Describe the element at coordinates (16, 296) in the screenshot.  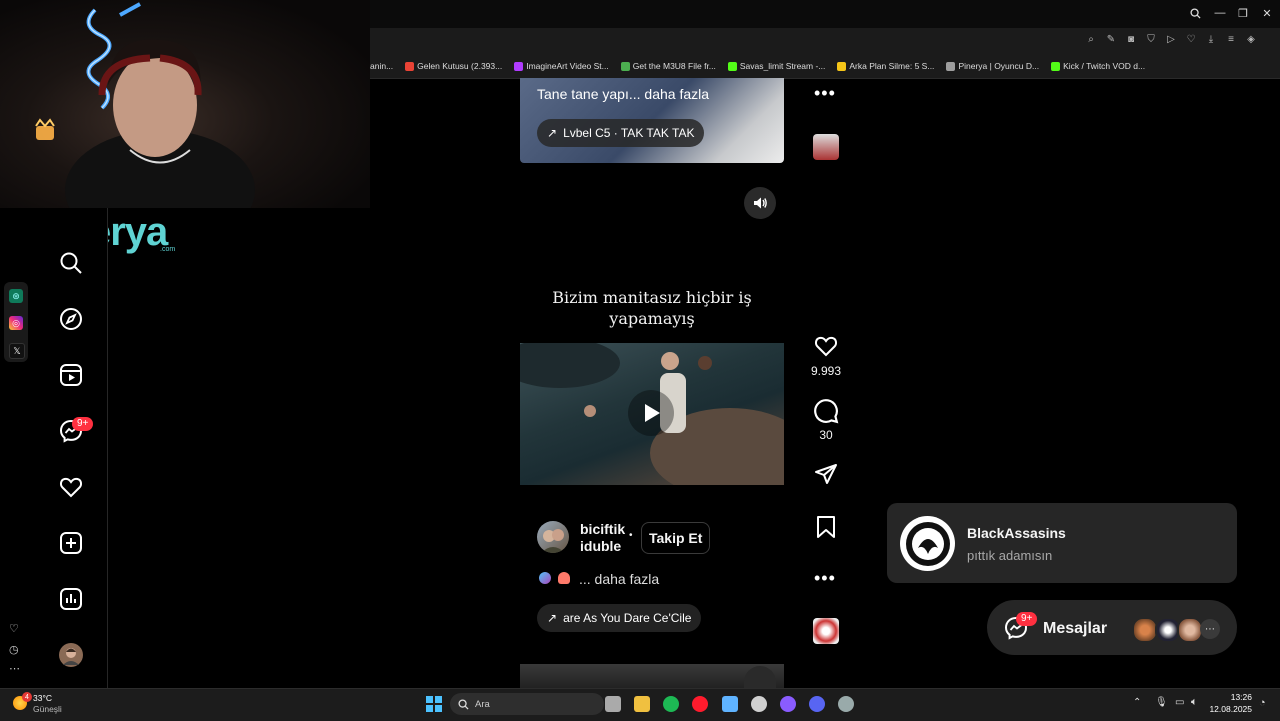
I see `chatgpt-icon: ⊛` at that location.